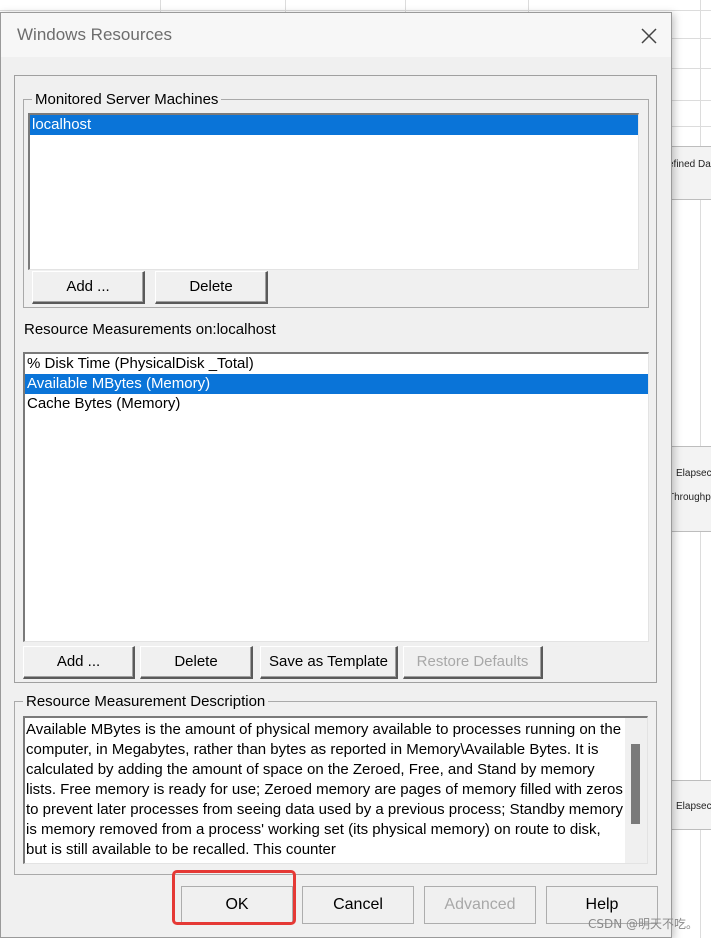  What do you see at coordinates (358, 905) in the screenshot?
I see `cancel-button: Cancel` at bounding box center [358, 905].